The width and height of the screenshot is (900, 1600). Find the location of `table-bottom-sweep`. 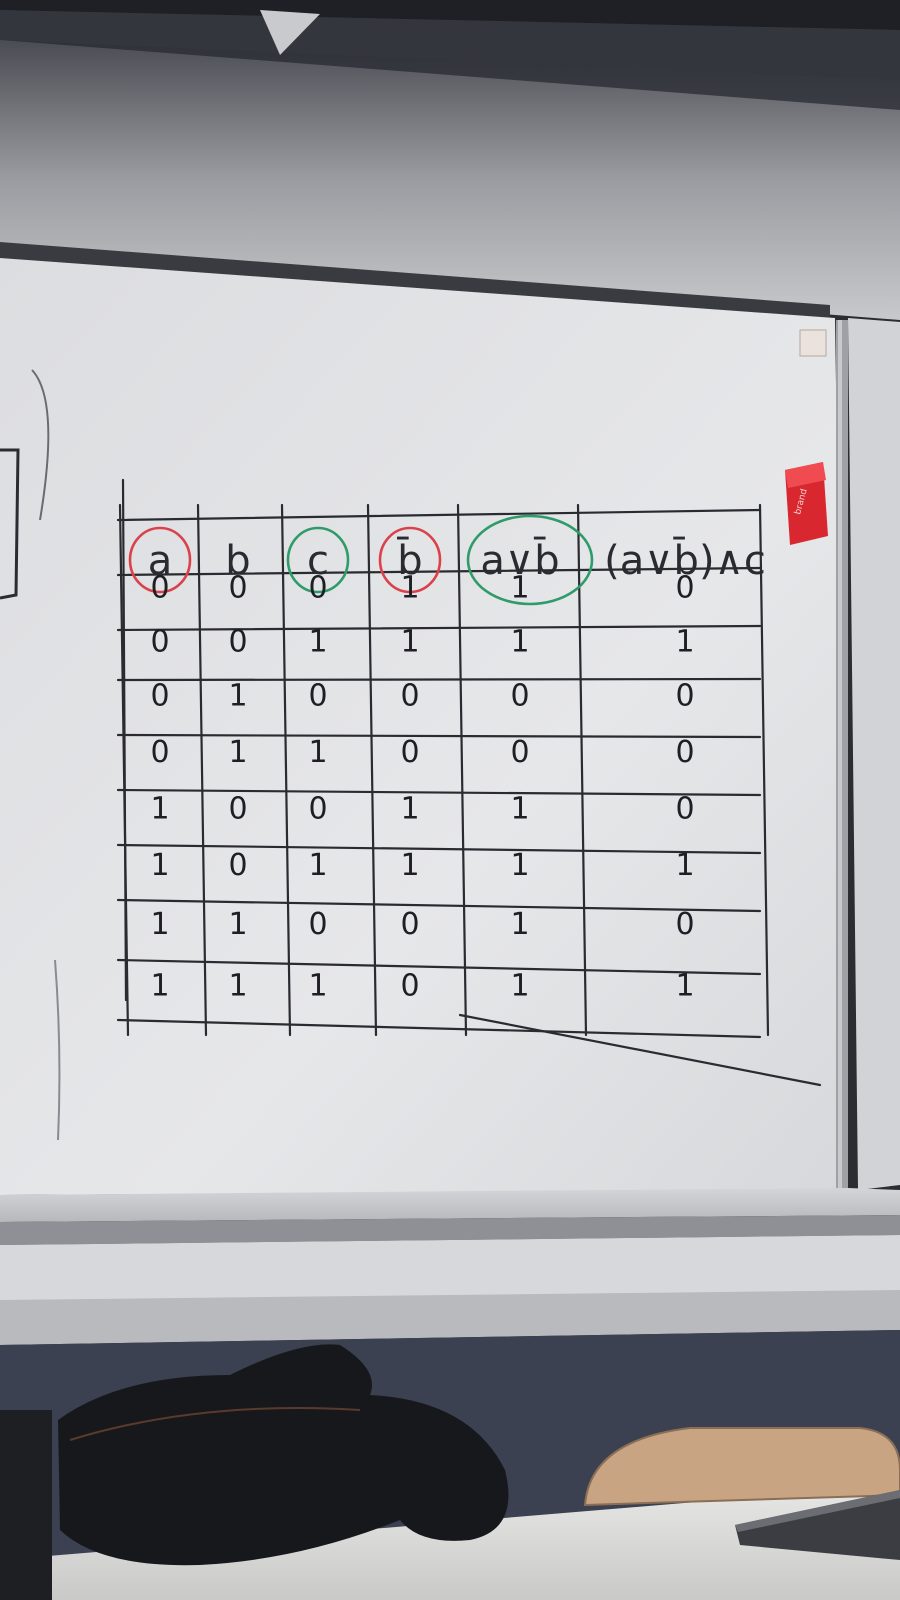

table-bottom-sweep is located at coordinates (640, 1050).